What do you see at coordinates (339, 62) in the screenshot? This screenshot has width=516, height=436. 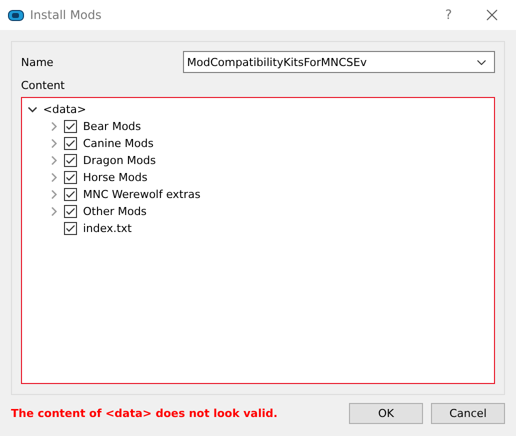 I see `name-dropdown: ModCompatibilityKitsForMNCSEv` at bounding box center [339, 62].